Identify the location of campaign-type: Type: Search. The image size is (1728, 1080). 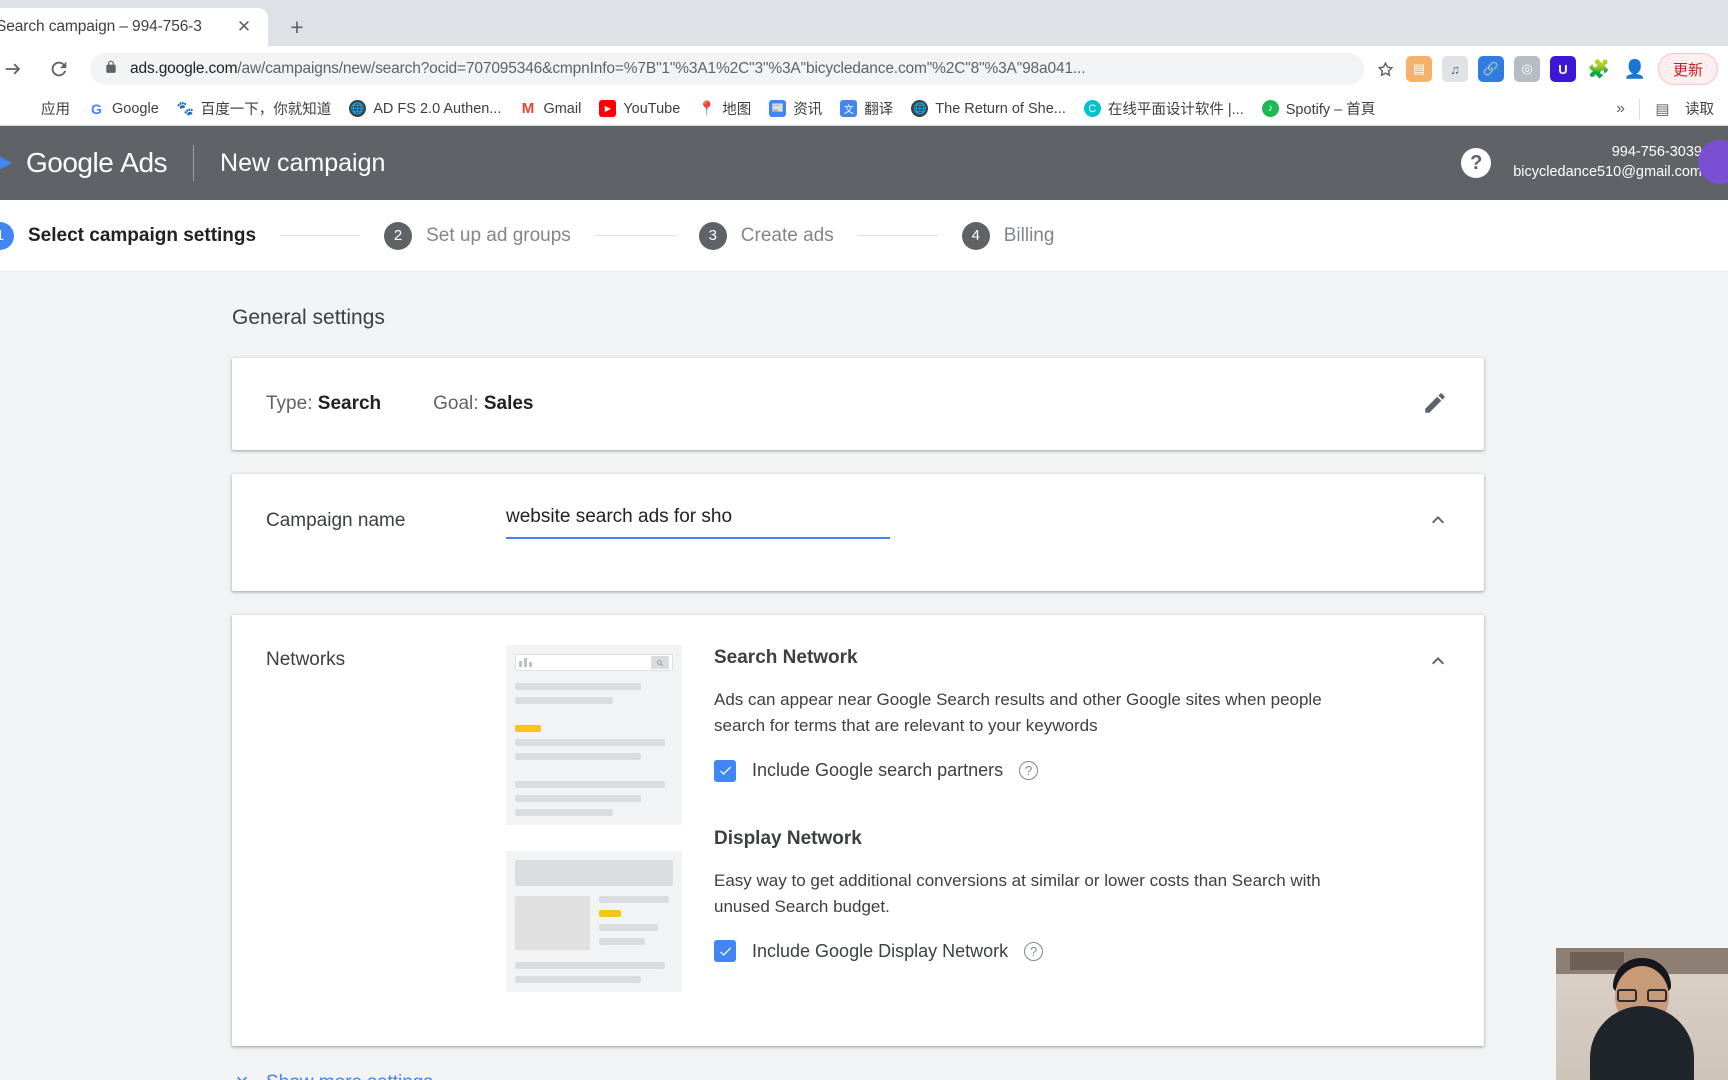
(323, 404).